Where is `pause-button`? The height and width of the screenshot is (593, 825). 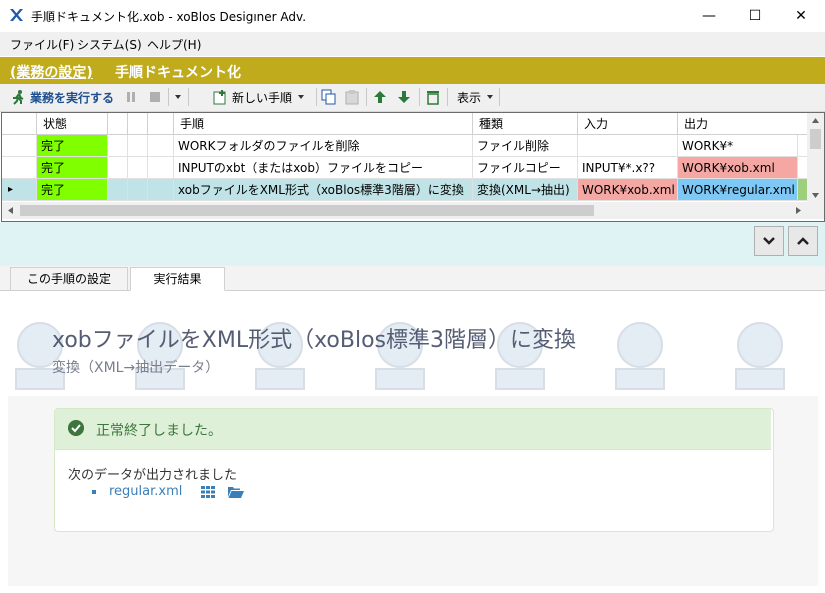
pause-button is located at coordinates (131, 97).